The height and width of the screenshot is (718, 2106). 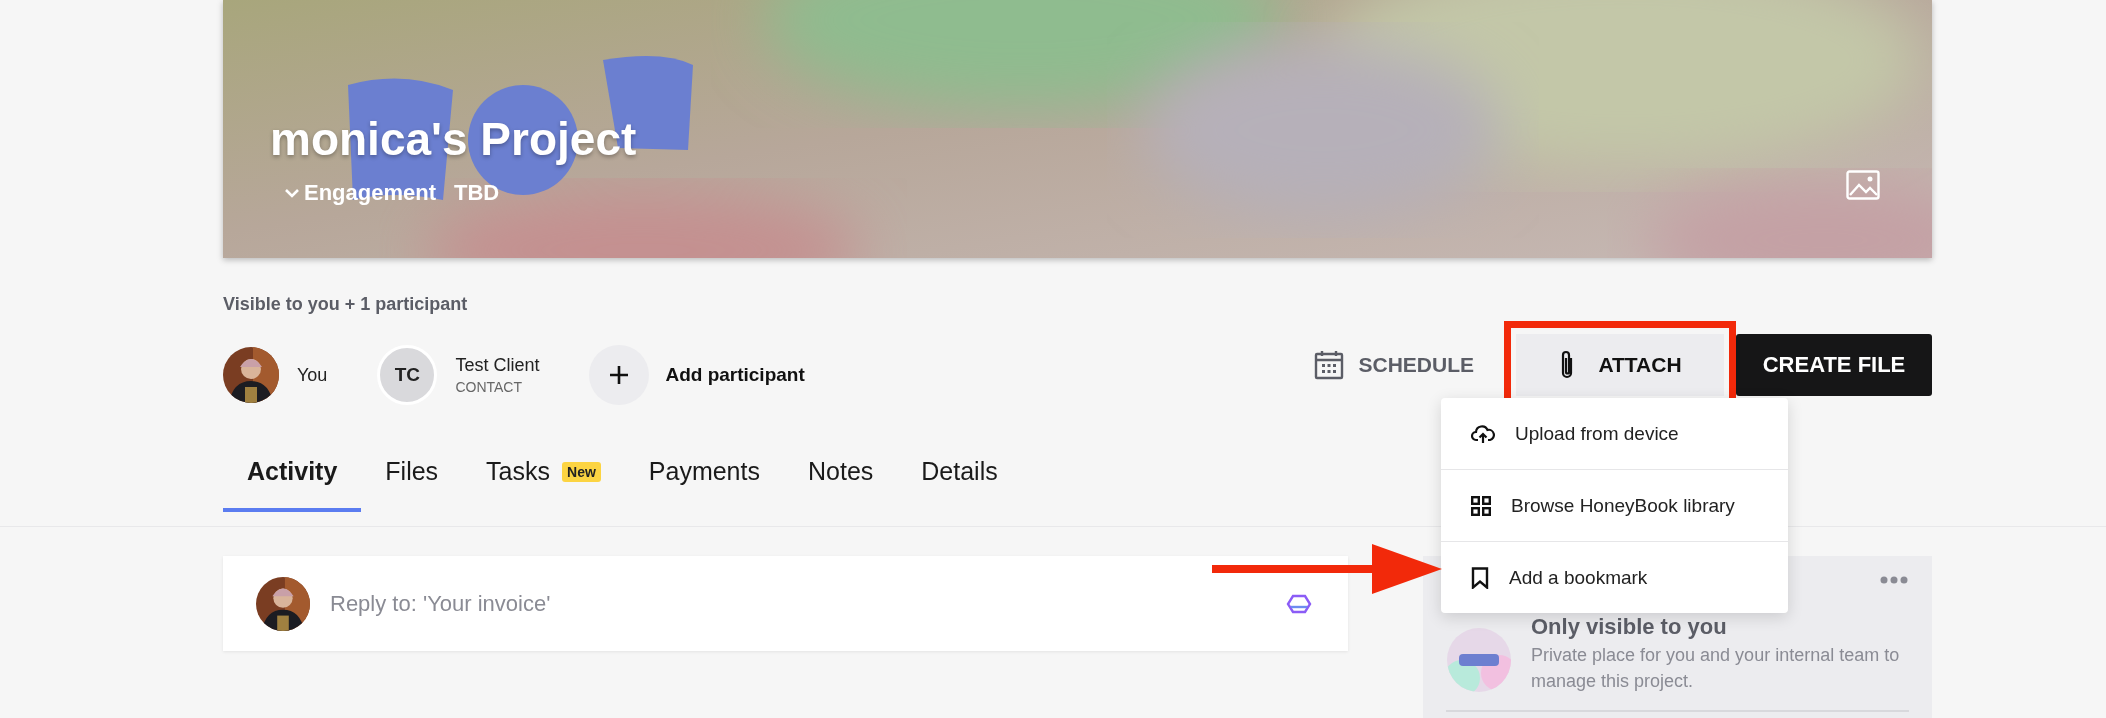 What do you see at coordinates (1299, 603) in the screenshot?
I see `layers-icon` at bounding box center [1299, 603].